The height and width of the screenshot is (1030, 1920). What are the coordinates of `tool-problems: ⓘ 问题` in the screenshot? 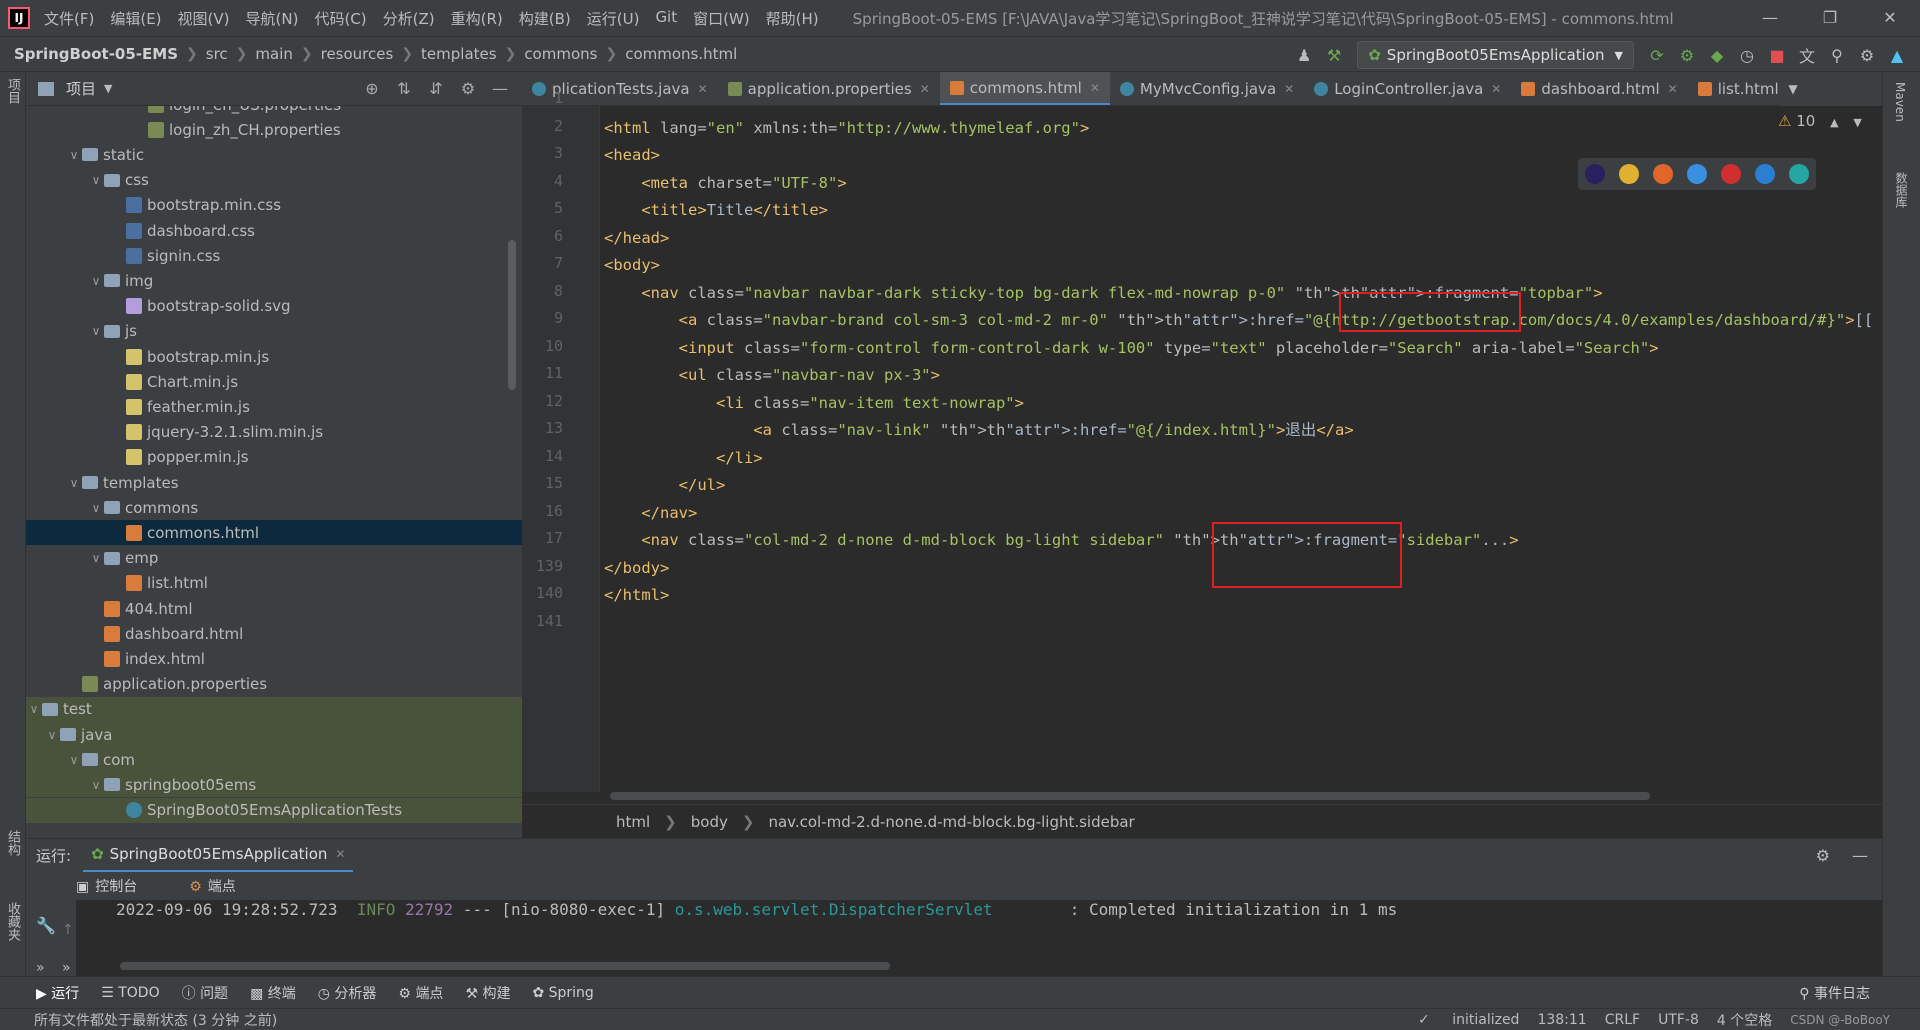 It's located at (205, 993).